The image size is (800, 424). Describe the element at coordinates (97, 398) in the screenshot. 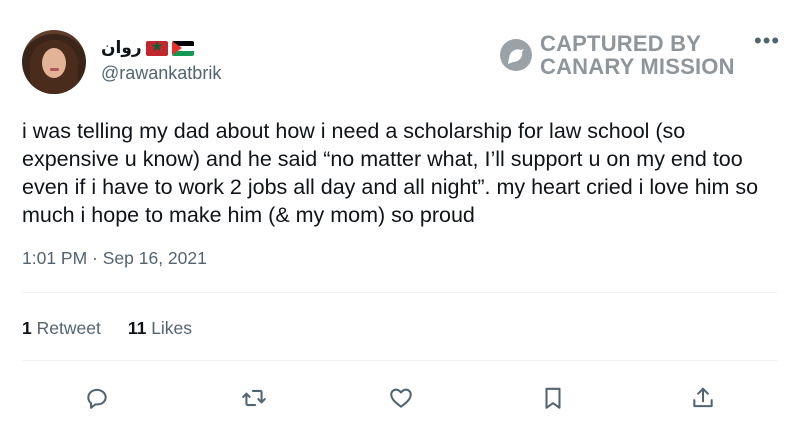

I see `reply-icon` at that location.